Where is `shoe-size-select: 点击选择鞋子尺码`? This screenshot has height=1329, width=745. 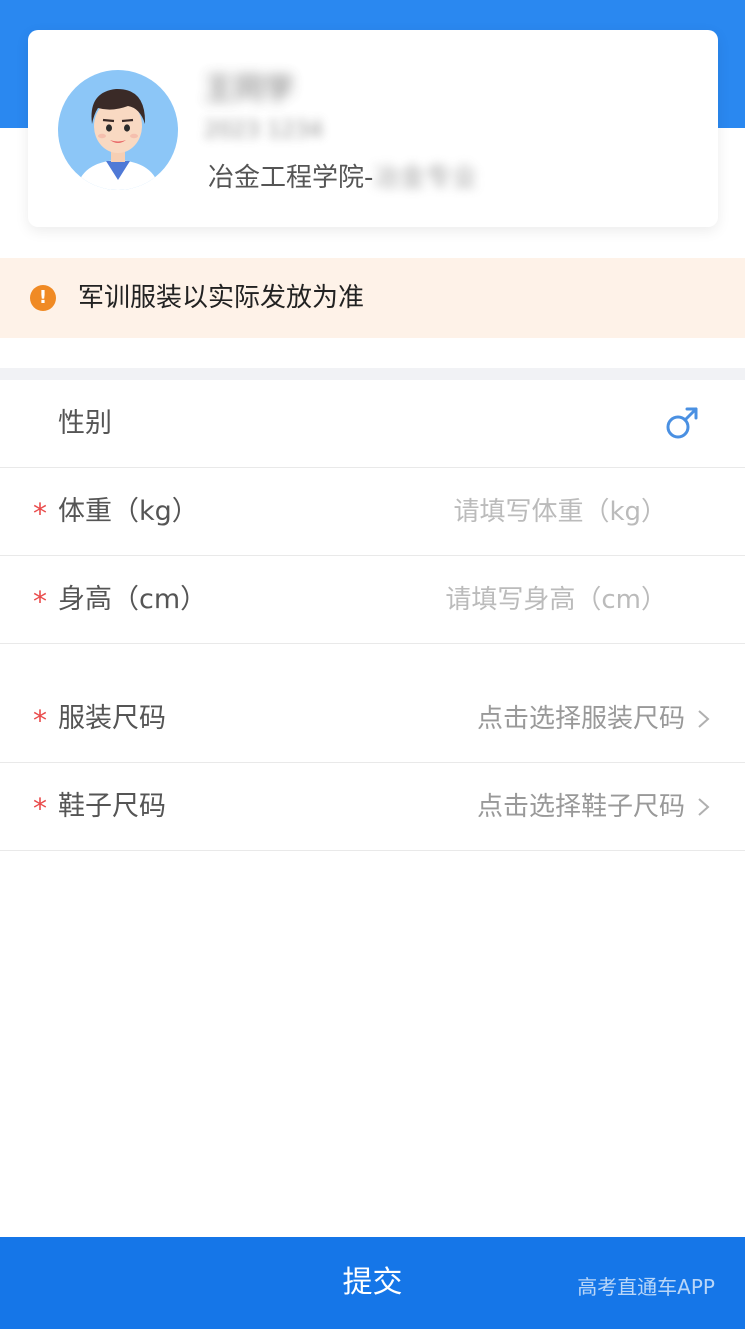
shoe-size-select: 点击选择鞋子尺码 is located at coordinates (581, 807).